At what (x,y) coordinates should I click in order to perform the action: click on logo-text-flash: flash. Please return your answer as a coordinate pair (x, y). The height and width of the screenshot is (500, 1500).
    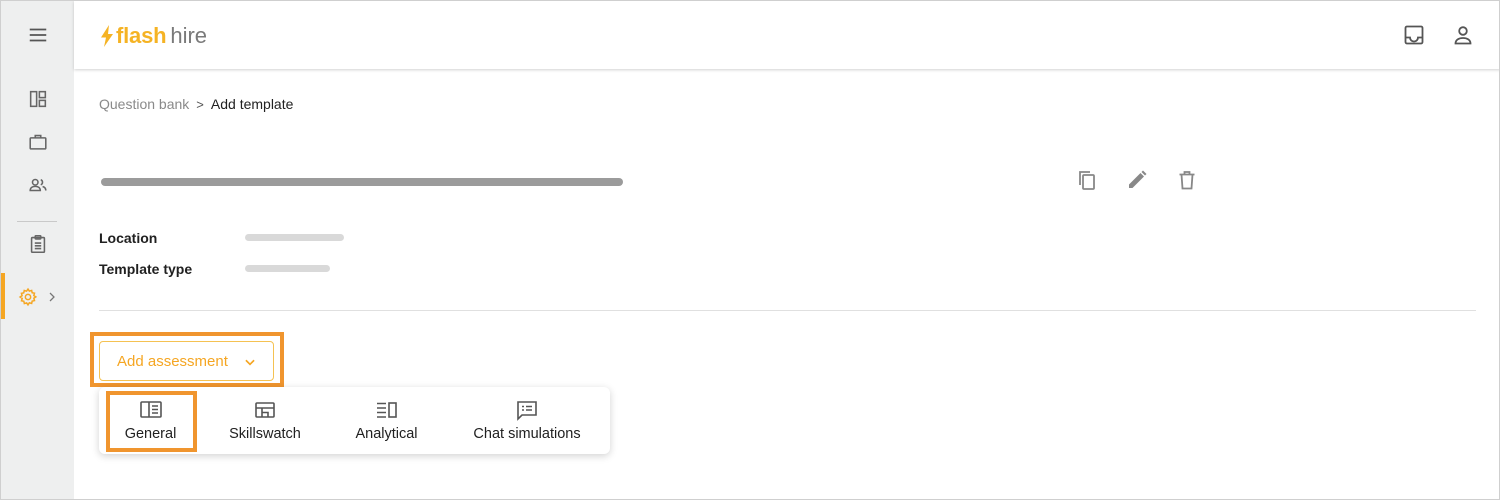
    Looking at the image, I should click on (141, 35).